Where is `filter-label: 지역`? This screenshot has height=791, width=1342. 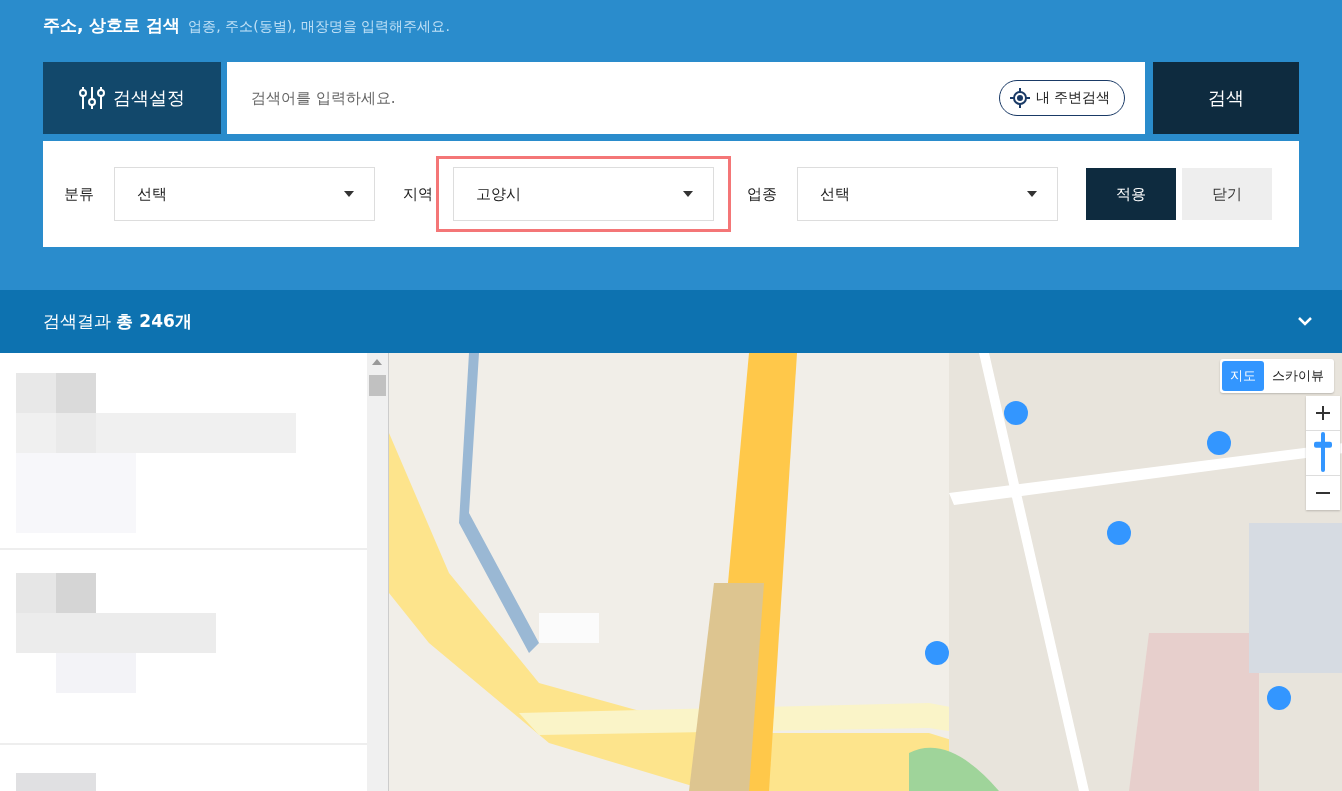 filter-label: 지역 is located at coordinates (418, 194).